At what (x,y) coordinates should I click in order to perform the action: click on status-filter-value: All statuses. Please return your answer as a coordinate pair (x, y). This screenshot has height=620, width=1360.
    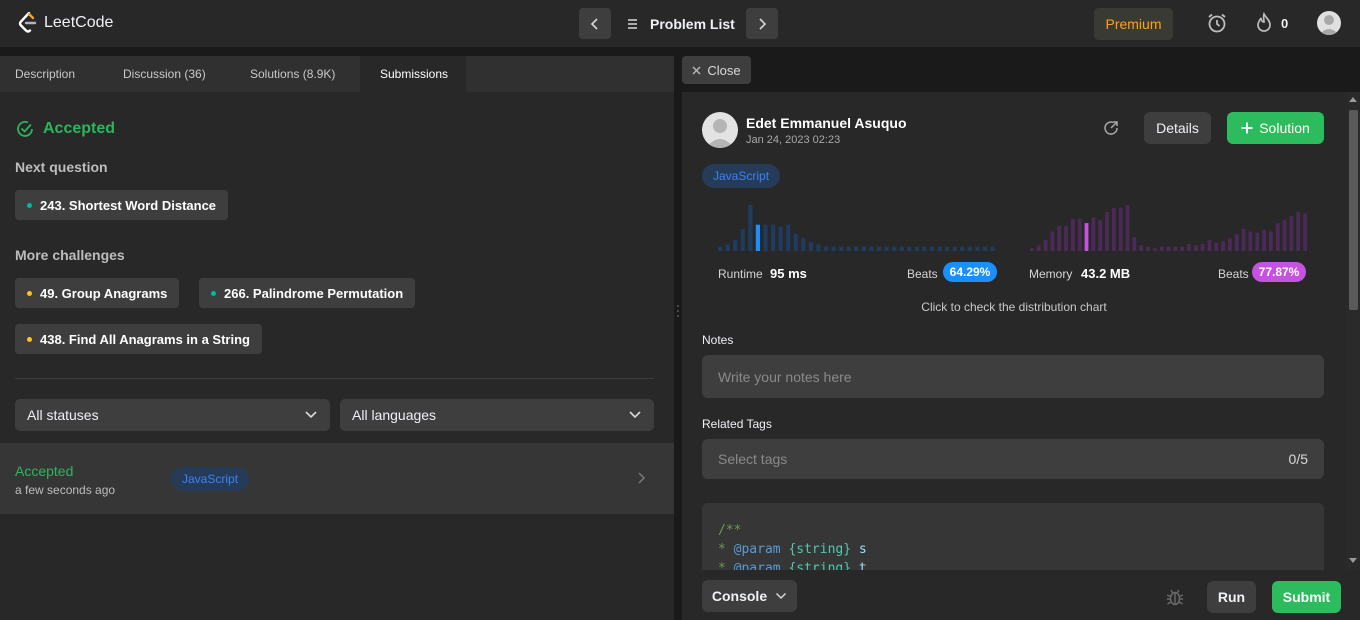
    Looking at the image, I should click on (63, 415).